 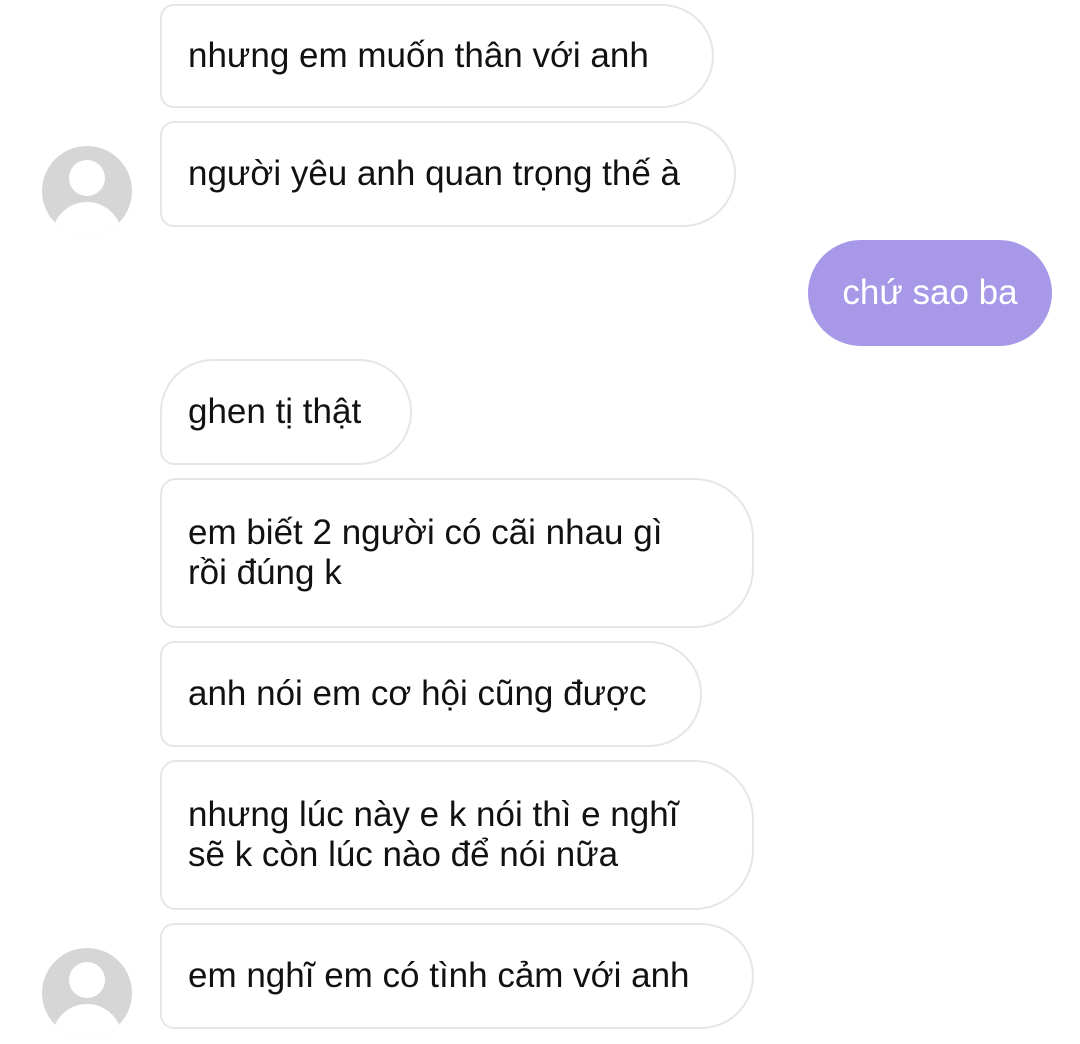 I want to click on message-bubble-incoming: anh nói em cơ hội cũng được, so click(x=431, y=694).